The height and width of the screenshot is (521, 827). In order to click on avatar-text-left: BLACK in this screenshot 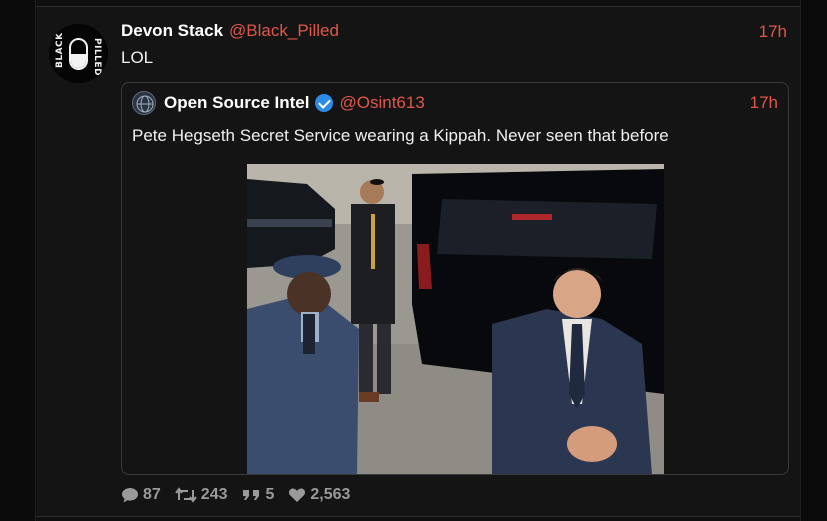, I will do `click(60, 50)`.